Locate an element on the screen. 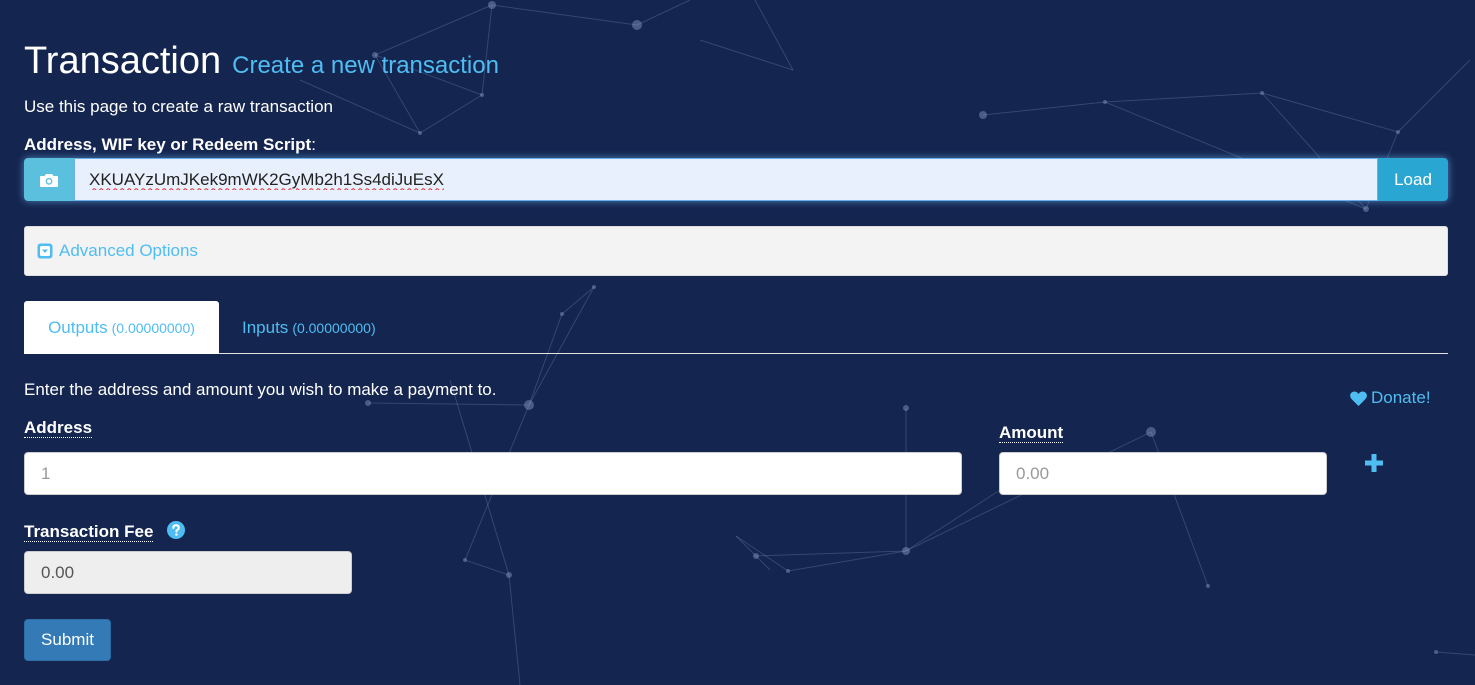 Image resolution: width=1475 pixels, height=685 pixels. output-address-label: Address is located at coordinates (58, 428).